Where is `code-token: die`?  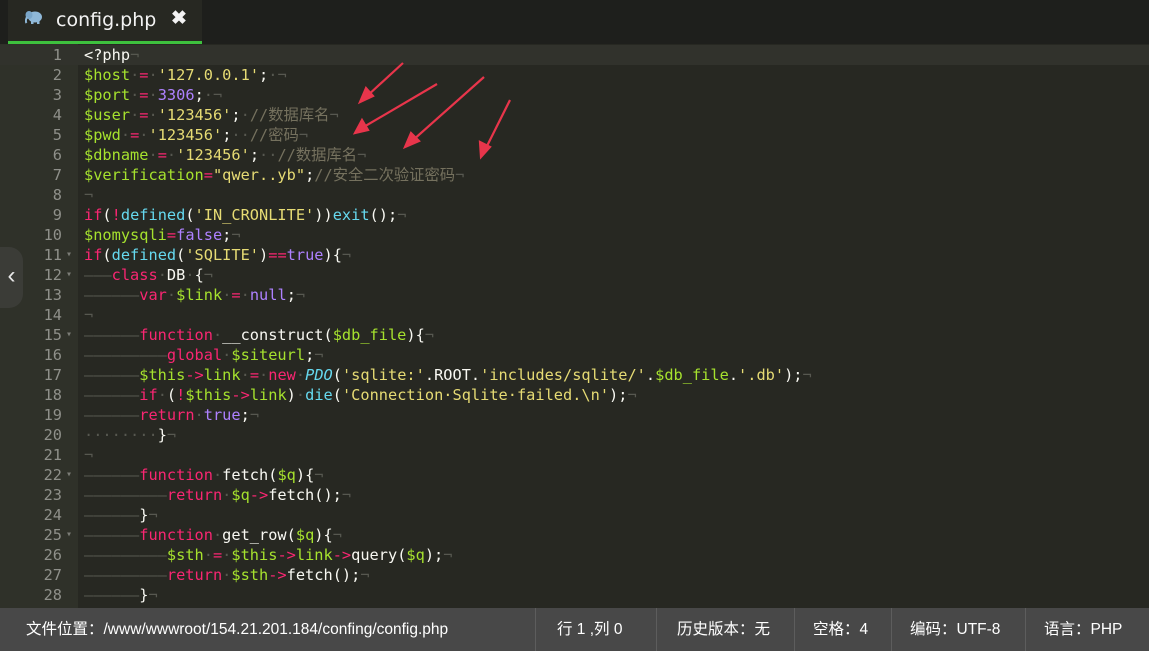 code-token: die is located at coordinates (319, 395).